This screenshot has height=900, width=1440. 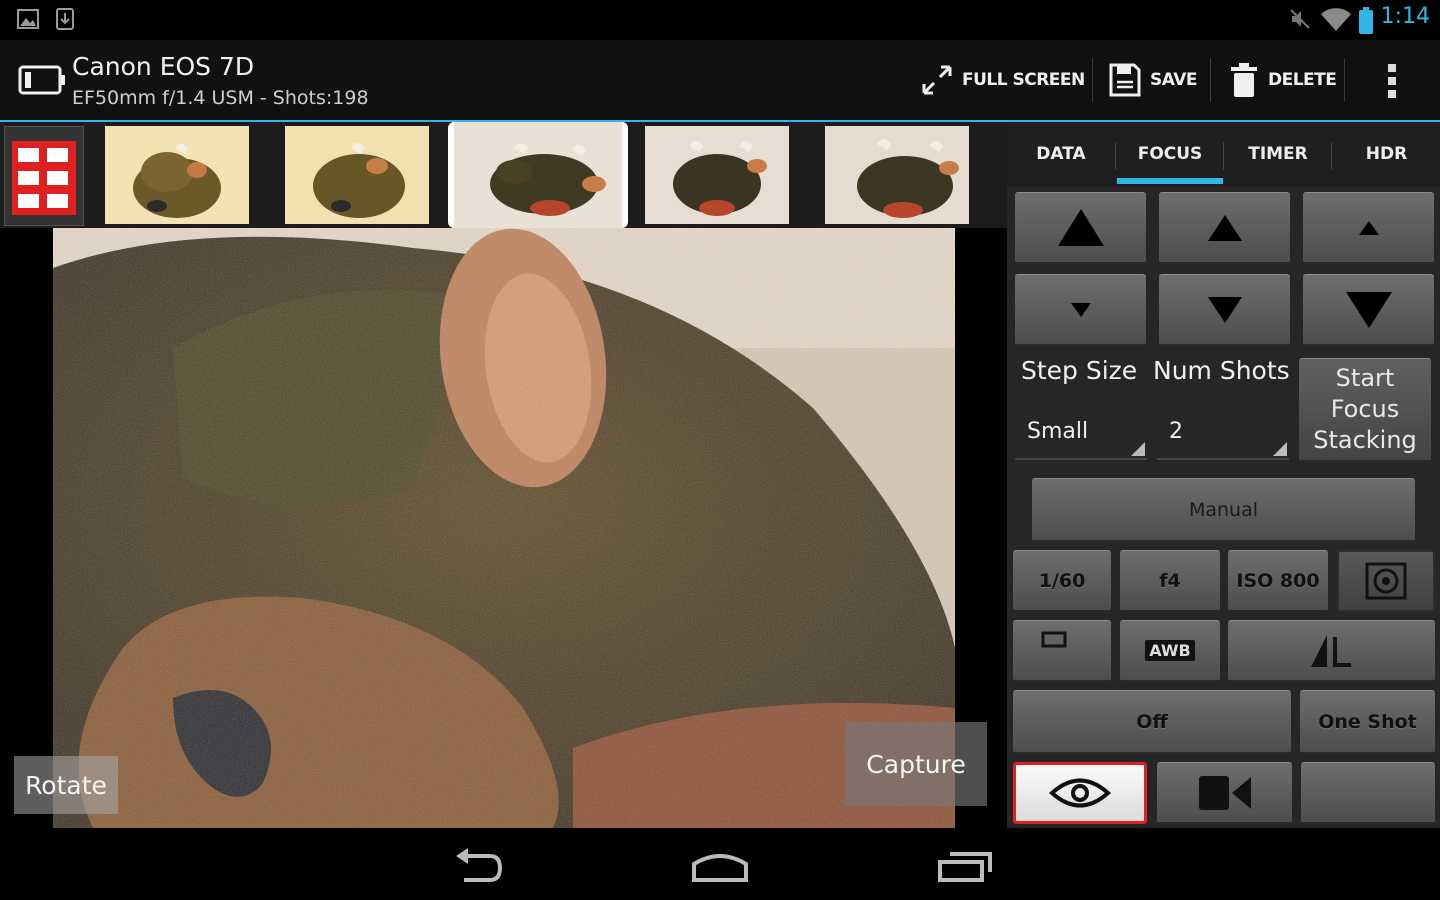 I want to click on rotate-button: Rotate, so click(x=66, y=785).